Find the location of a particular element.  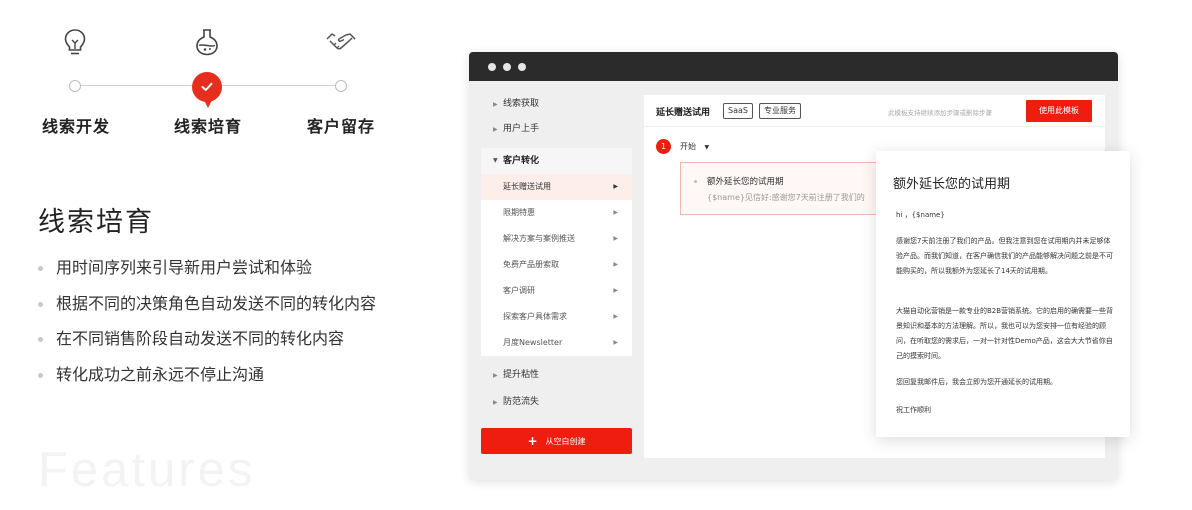

use-template-button: 使用此模板 is located at coordinates (1059, 111).